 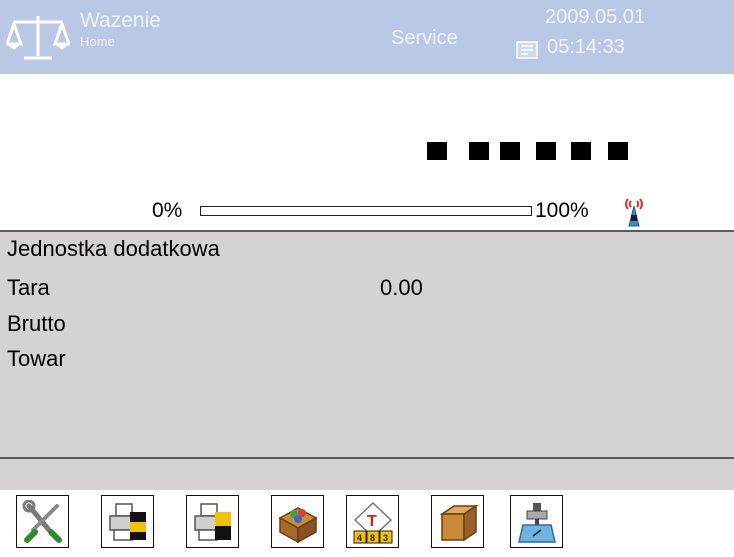 I want to click on tare-button: T 4 8 3, so click(x=372, y=521).